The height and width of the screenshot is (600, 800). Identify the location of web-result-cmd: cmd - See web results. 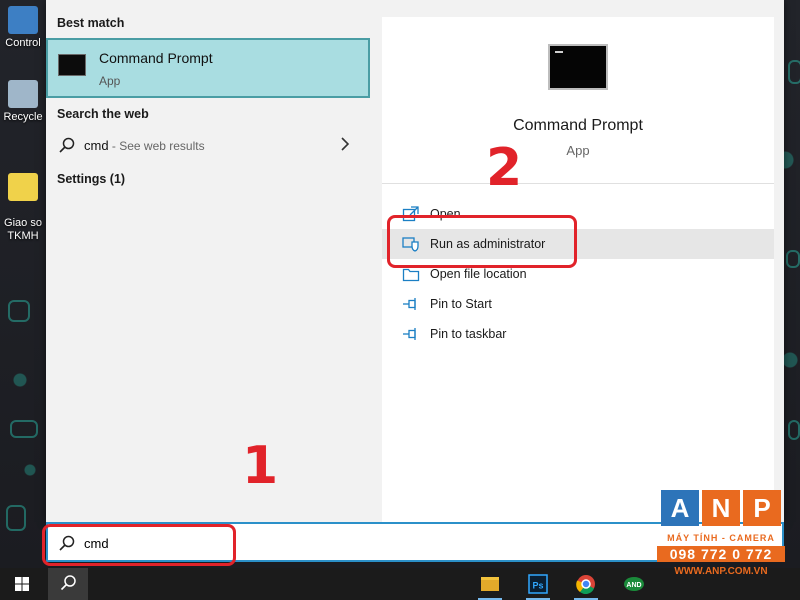
(209, 146).